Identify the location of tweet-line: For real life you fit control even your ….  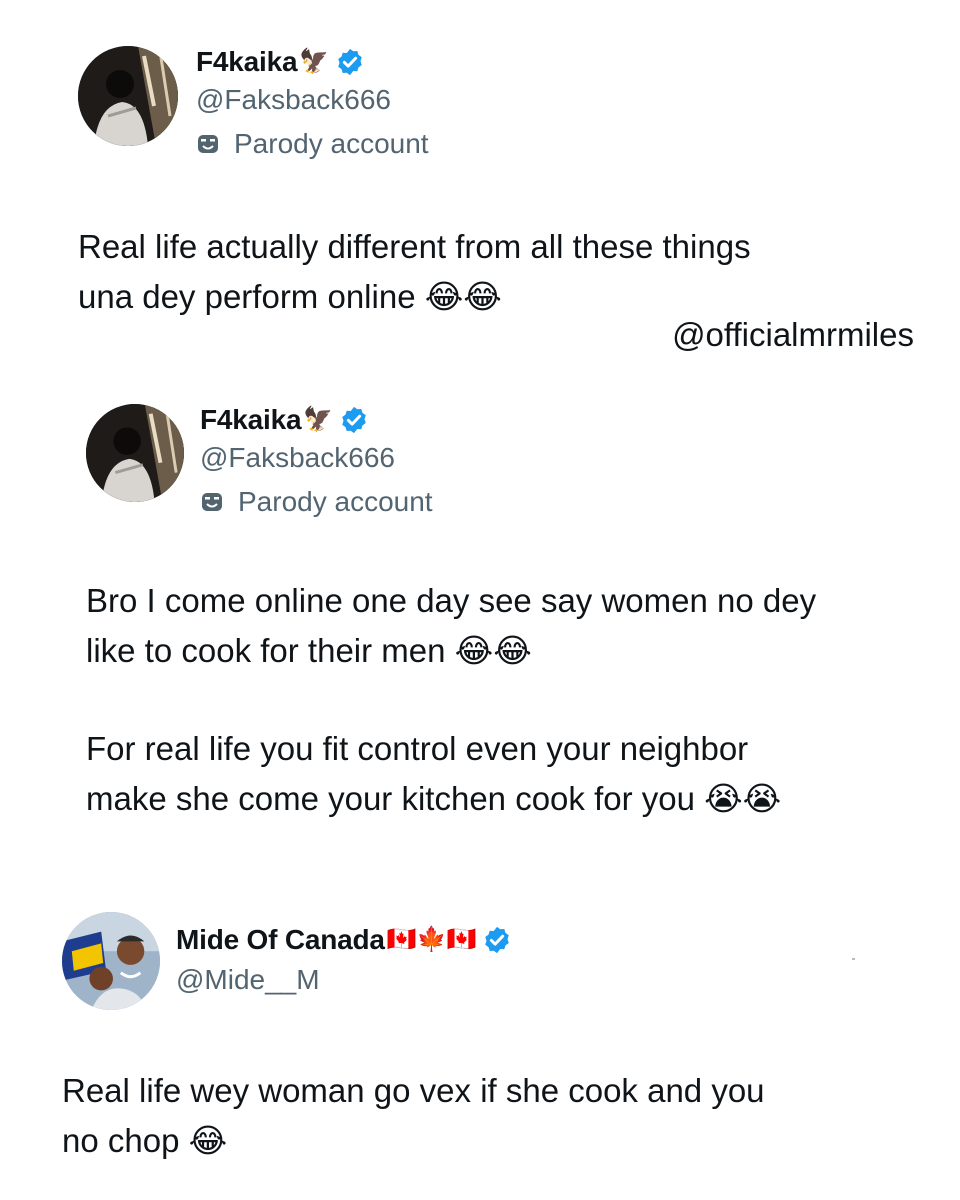
(417, 748).